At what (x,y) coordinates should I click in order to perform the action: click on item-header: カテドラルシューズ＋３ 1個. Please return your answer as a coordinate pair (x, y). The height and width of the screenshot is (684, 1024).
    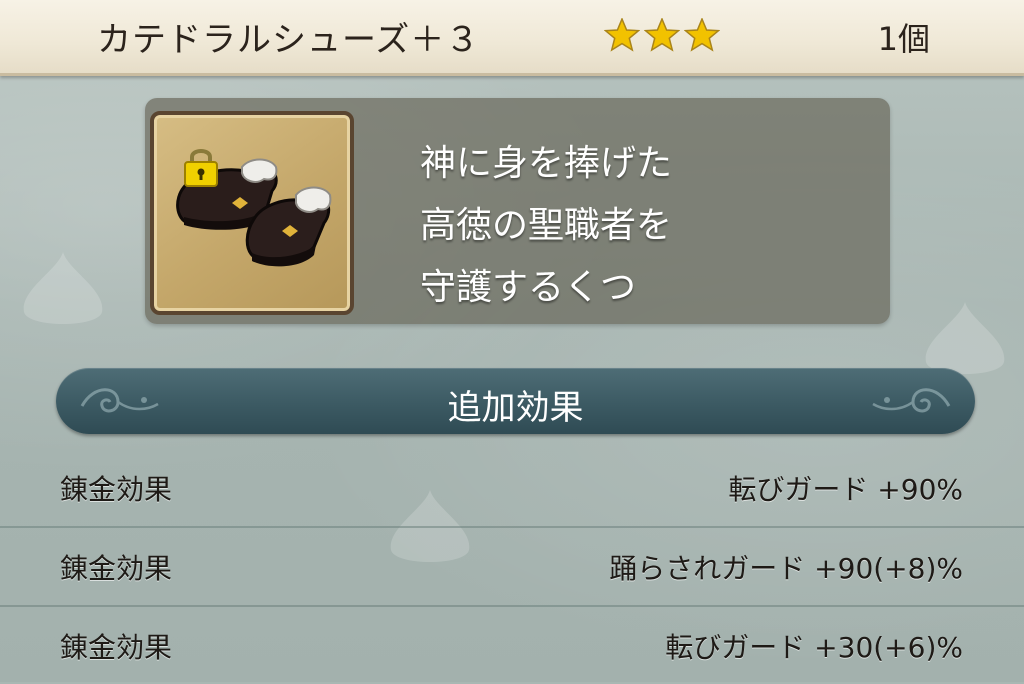
    Looking at the image, I should click on (512, 38).